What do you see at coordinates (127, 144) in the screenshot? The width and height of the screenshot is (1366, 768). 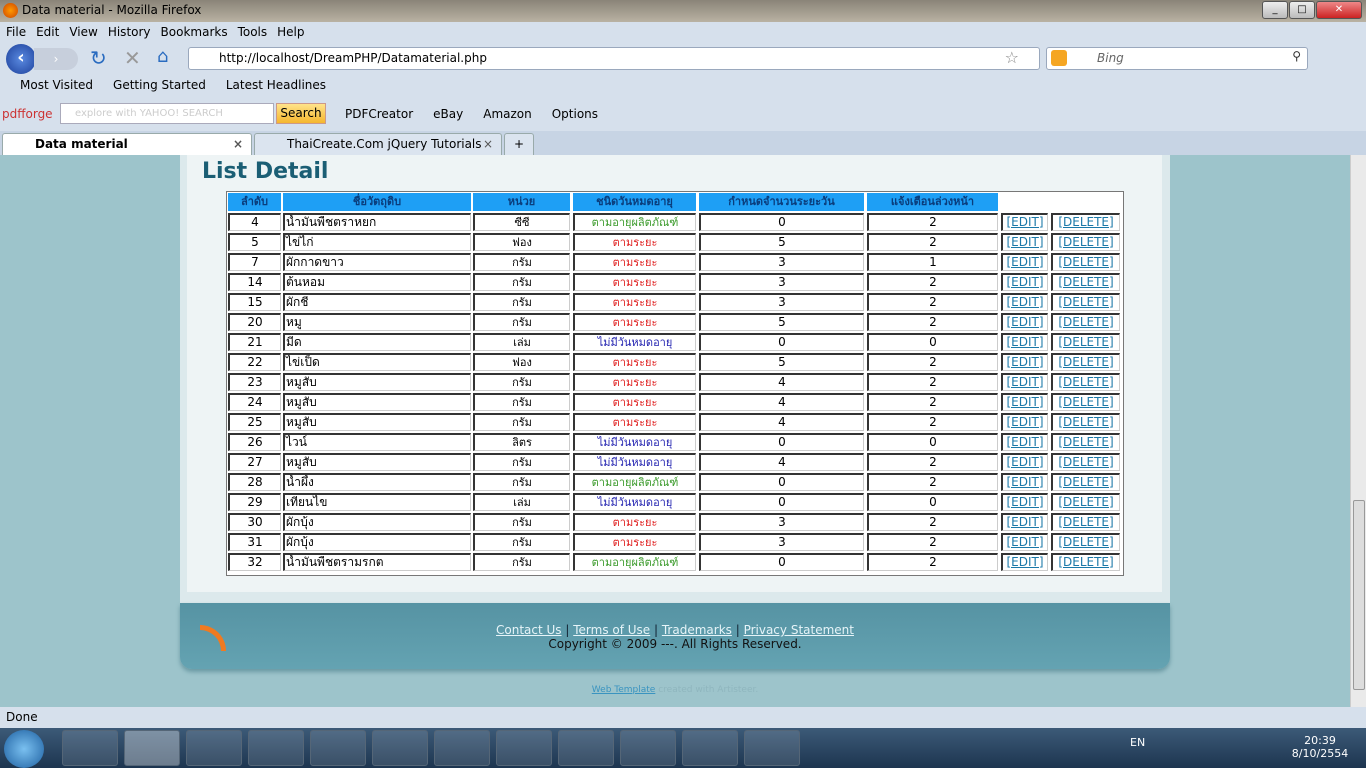 I see `tab-data-material: Data material ×` at bounding box center [127, 144].